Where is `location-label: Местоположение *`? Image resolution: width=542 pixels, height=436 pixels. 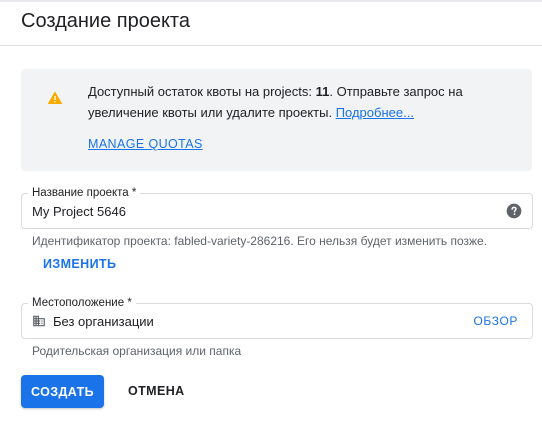 location-label: Местоположение * is located at coordinates (82, 303).